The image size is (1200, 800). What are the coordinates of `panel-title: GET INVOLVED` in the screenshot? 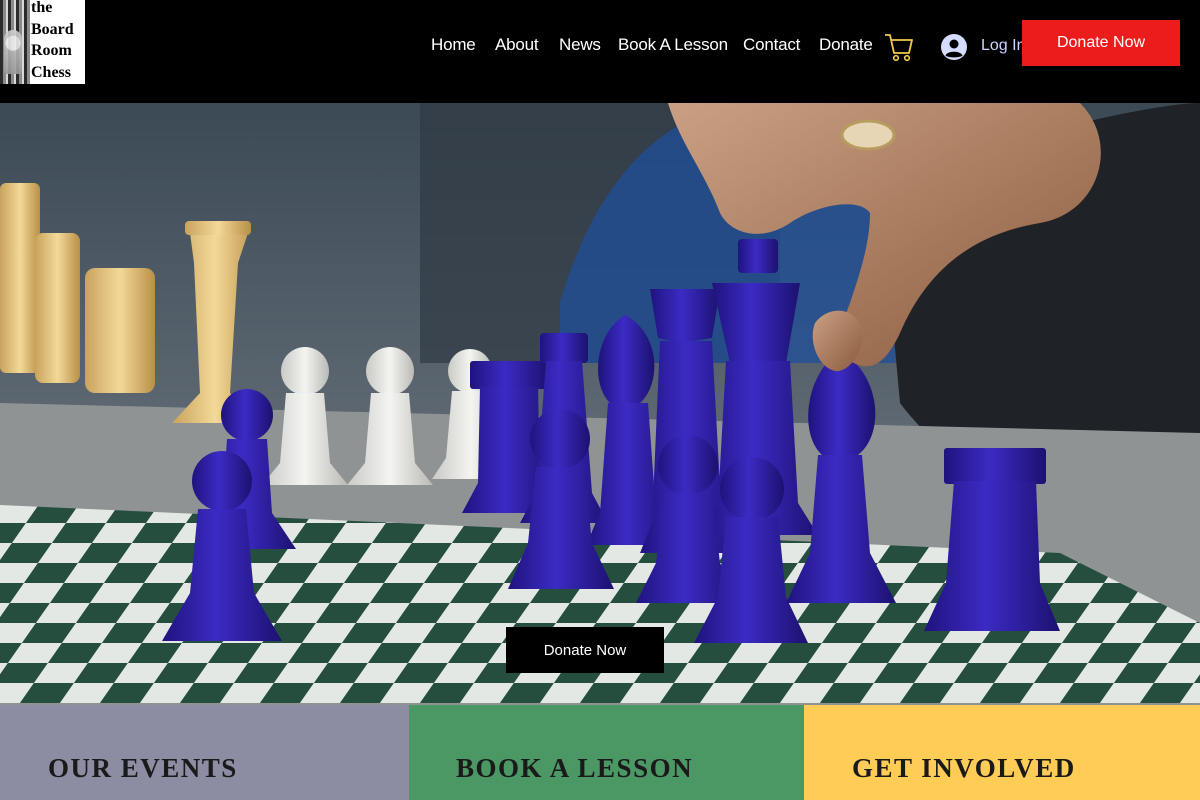 It's located at (964, 768).